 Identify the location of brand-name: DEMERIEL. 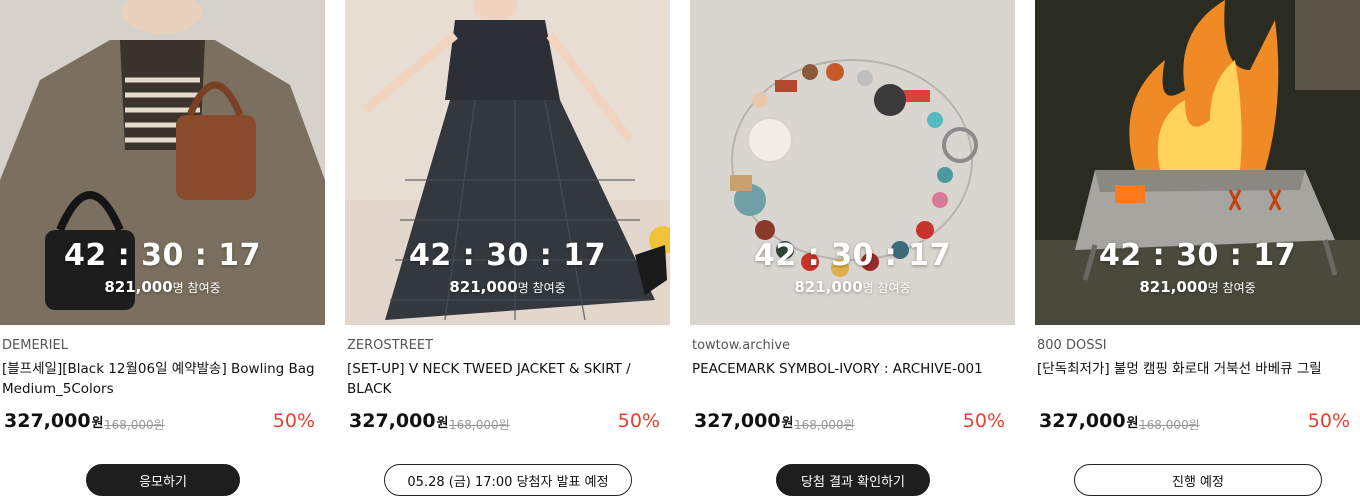
(35, 345).